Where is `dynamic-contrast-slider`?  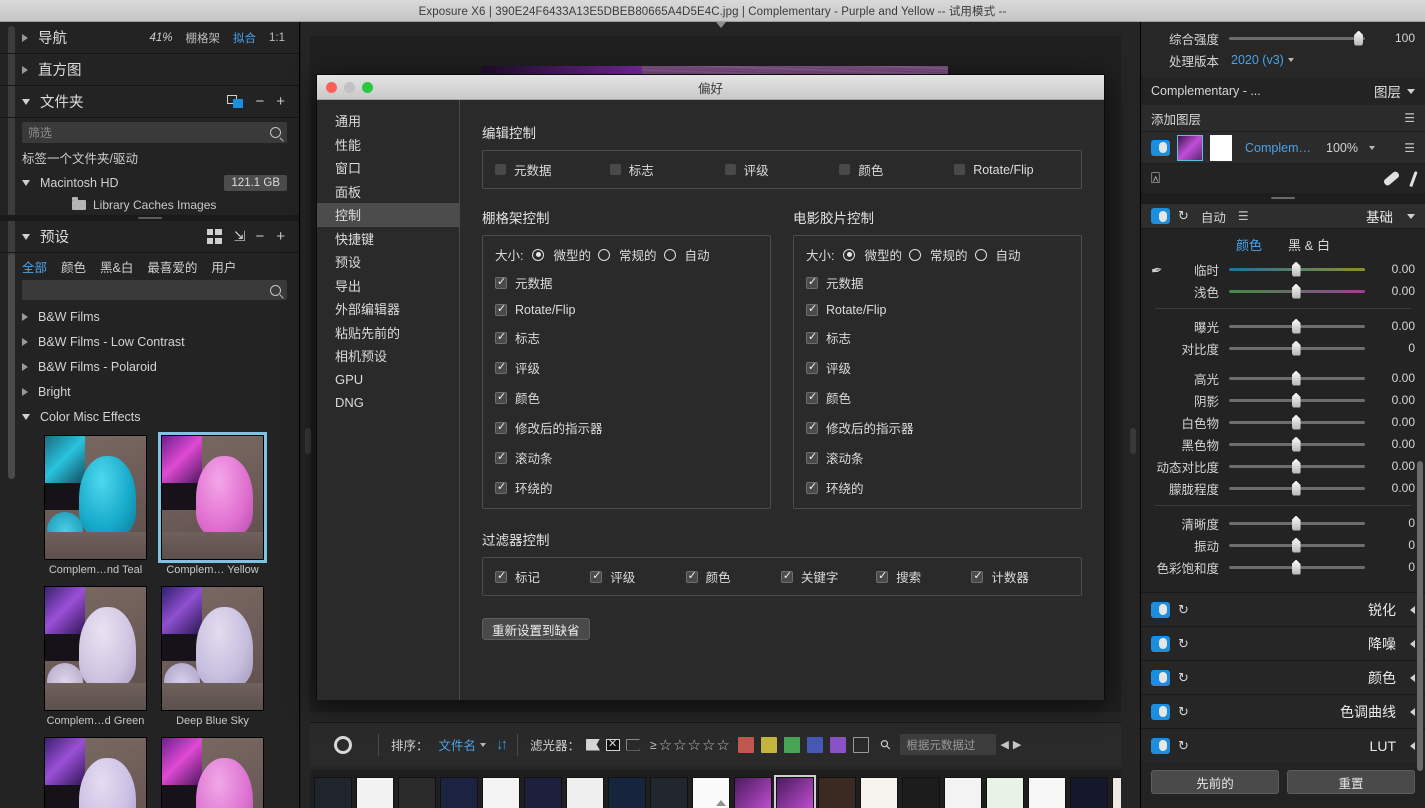
dynamic-contrast-slider is located at coordinates (1297, 466).